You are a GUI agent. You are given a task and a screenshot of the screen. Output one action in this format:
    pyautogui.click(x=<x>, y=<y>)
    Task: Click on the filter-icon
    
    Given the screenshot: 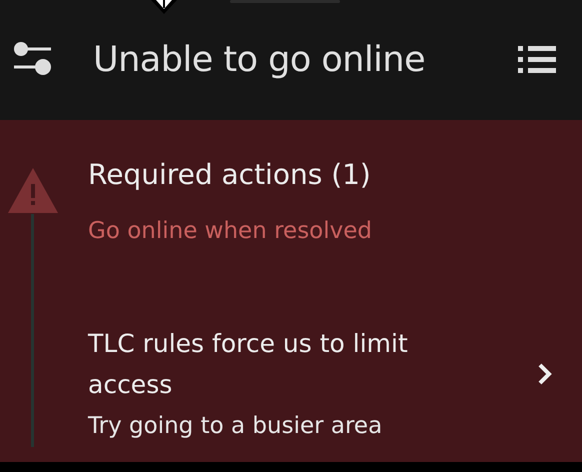 What is the action you would take?
    pyautogui.click(x=33, y=60)
    